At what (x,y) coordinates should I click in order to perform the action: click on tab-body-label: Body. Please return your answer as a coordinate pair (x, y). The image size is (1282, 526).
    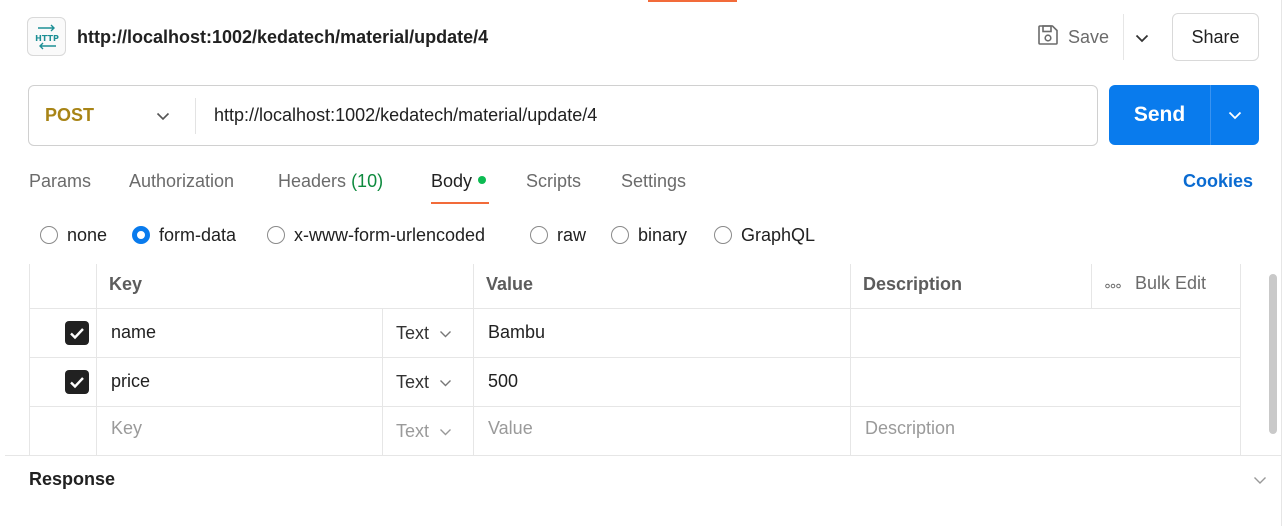
    Looking at the image, I should click on (452, 181).